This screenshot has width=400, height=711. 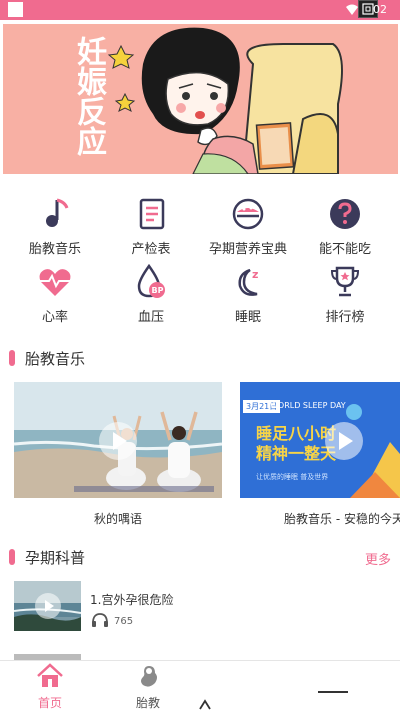 What do you see at coordinates (200, 358) in the screenshot?
I see `music-section-header: 胎教音乐` at bounding box center [200, 358].